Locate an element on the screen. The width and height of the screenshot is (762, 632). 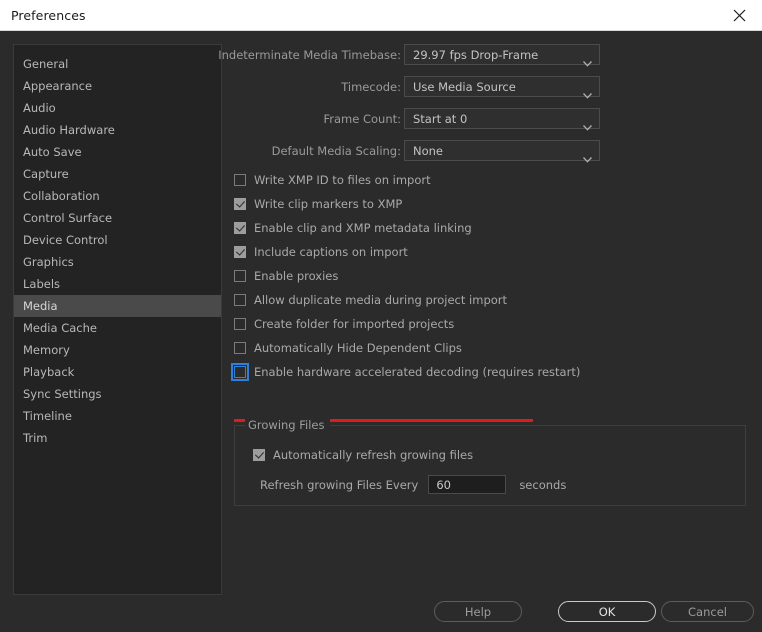
sidebar-item-audio-hardware: Audio Hardware is located at coordinates (117, 130).